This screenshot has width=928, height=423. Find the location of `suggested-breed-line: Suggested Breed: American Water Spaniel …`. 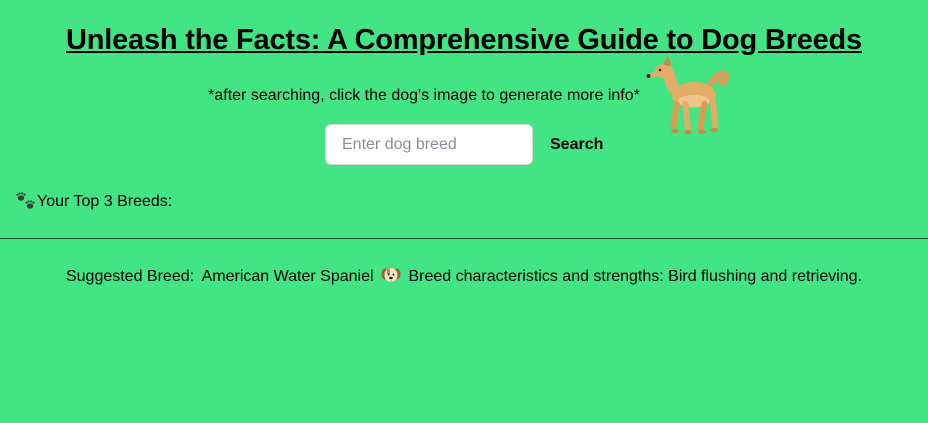

suggested-breed-line: Suggested Breed: American Water Spaniel … is located at coordinates (464, 275).